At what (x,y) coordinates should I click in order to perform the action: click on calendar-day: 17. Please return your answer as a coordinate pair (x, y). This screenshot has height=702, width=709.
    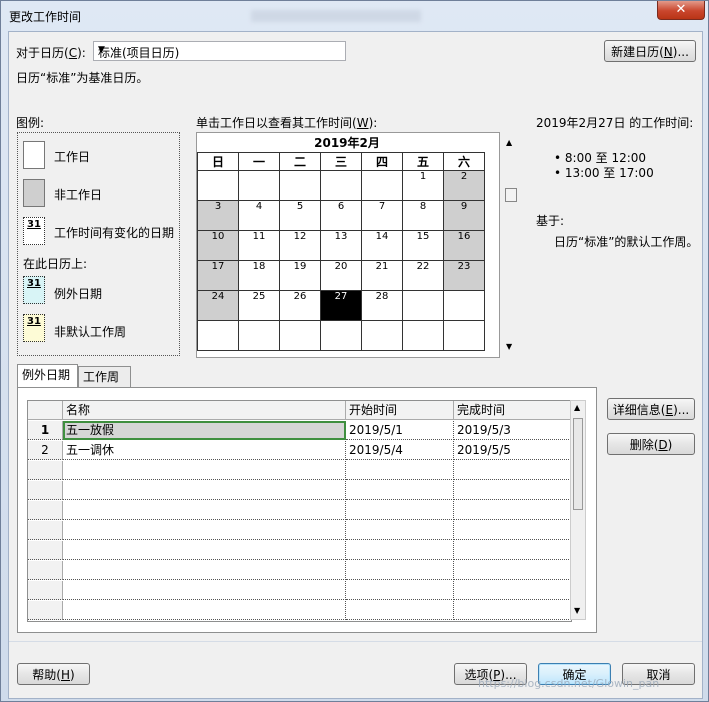
    Looking at the image, I should click on (218, 275).